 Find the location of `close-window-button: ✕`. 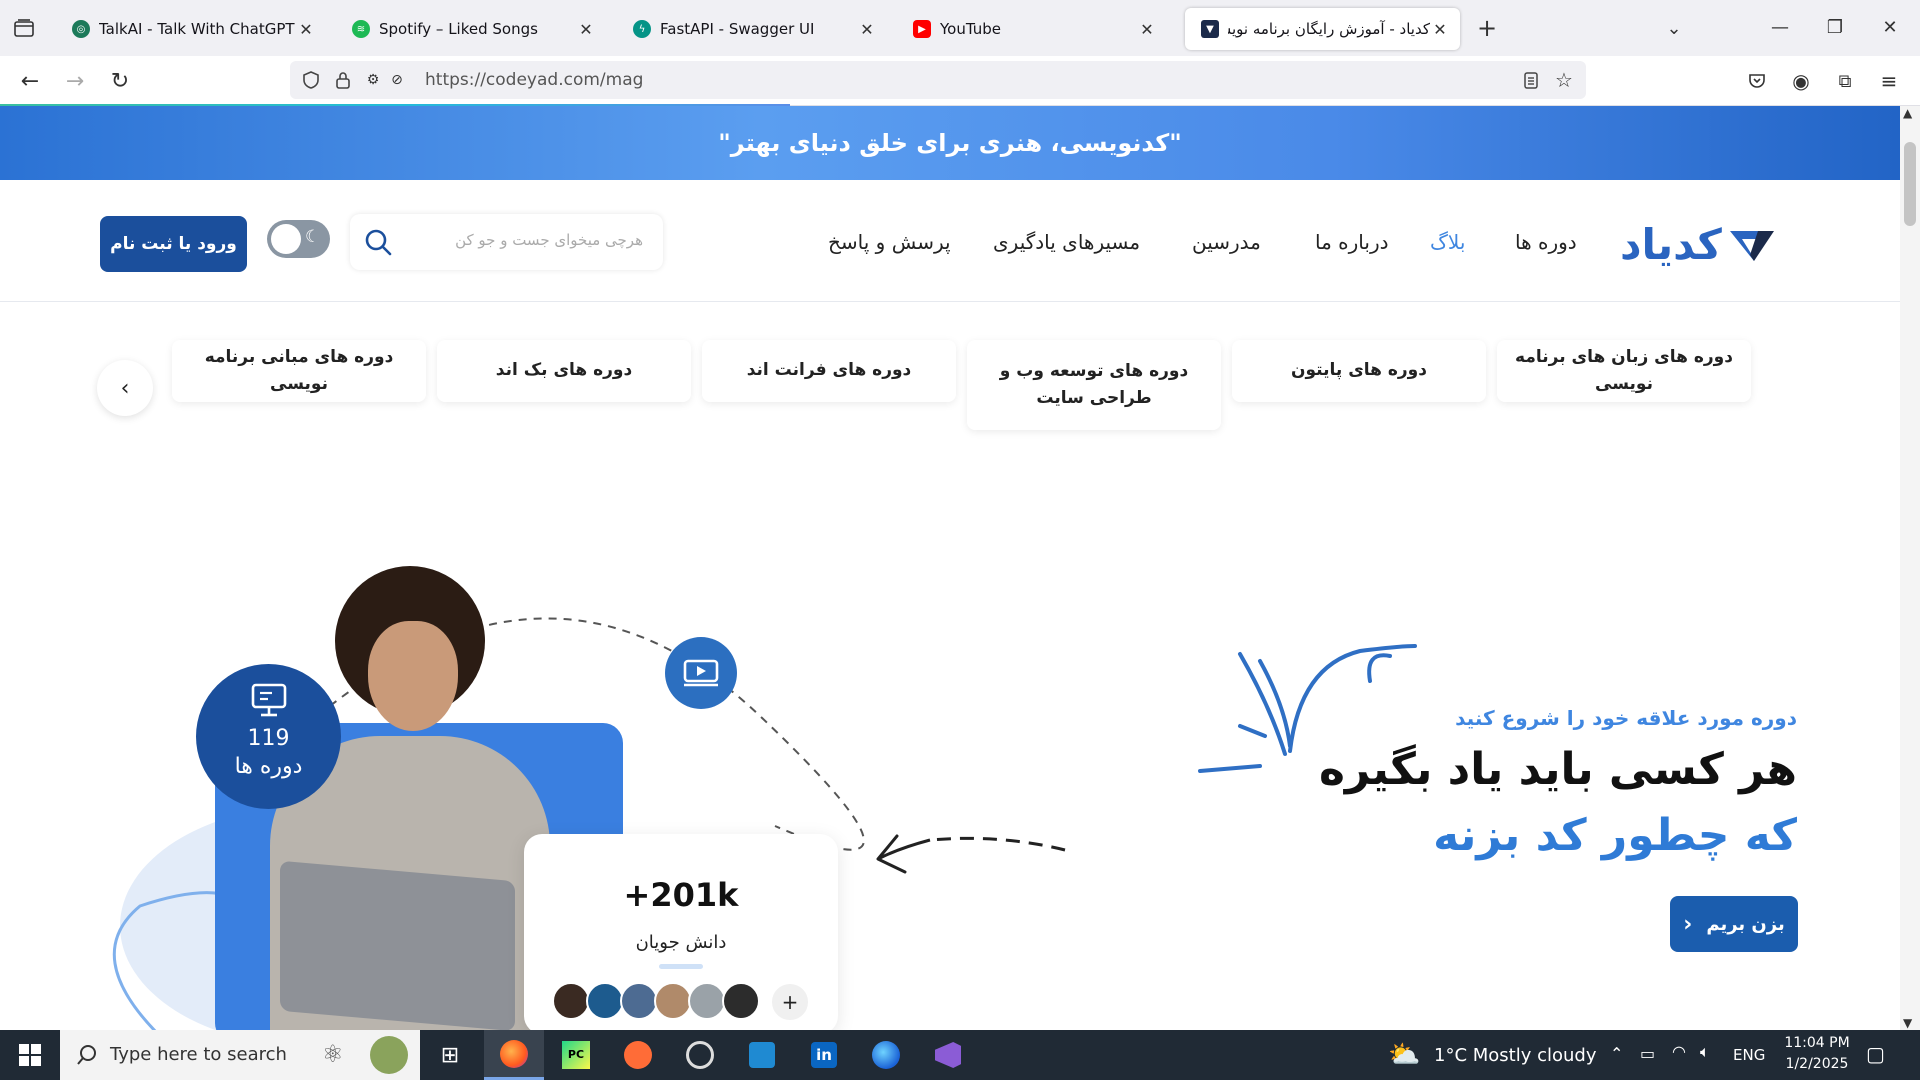

close-window-button: ✕ is located at coordinates (1890, 27).